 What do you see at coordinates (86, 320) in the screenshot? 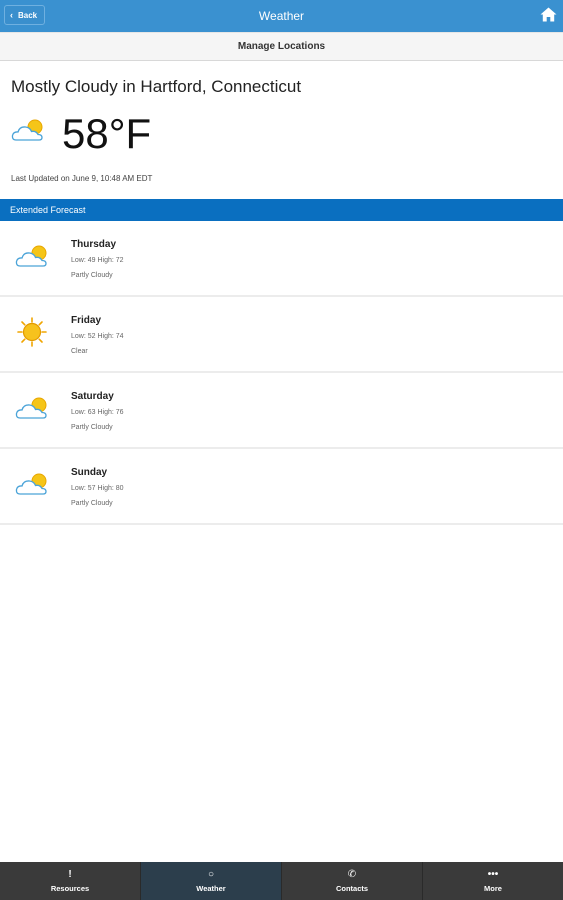
I see `forecast-day-name: Friday` at bounding box center [86, 320].